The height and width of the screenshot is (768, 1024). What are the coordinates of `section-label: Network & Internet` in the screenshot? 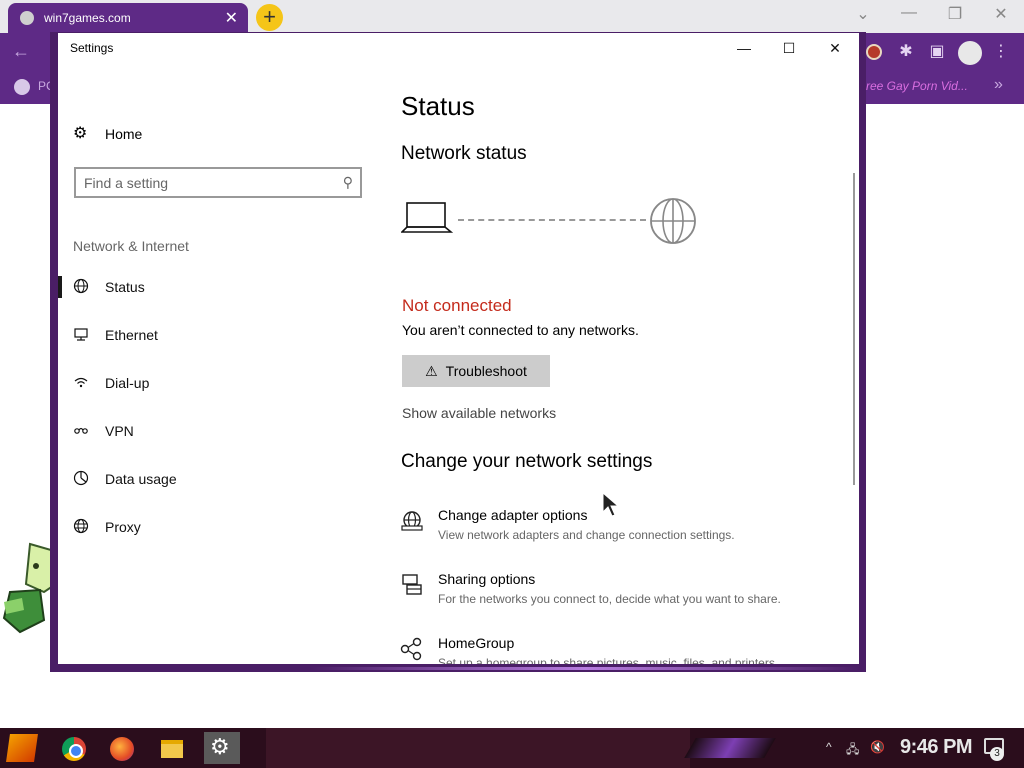 It's located at (131, 246).